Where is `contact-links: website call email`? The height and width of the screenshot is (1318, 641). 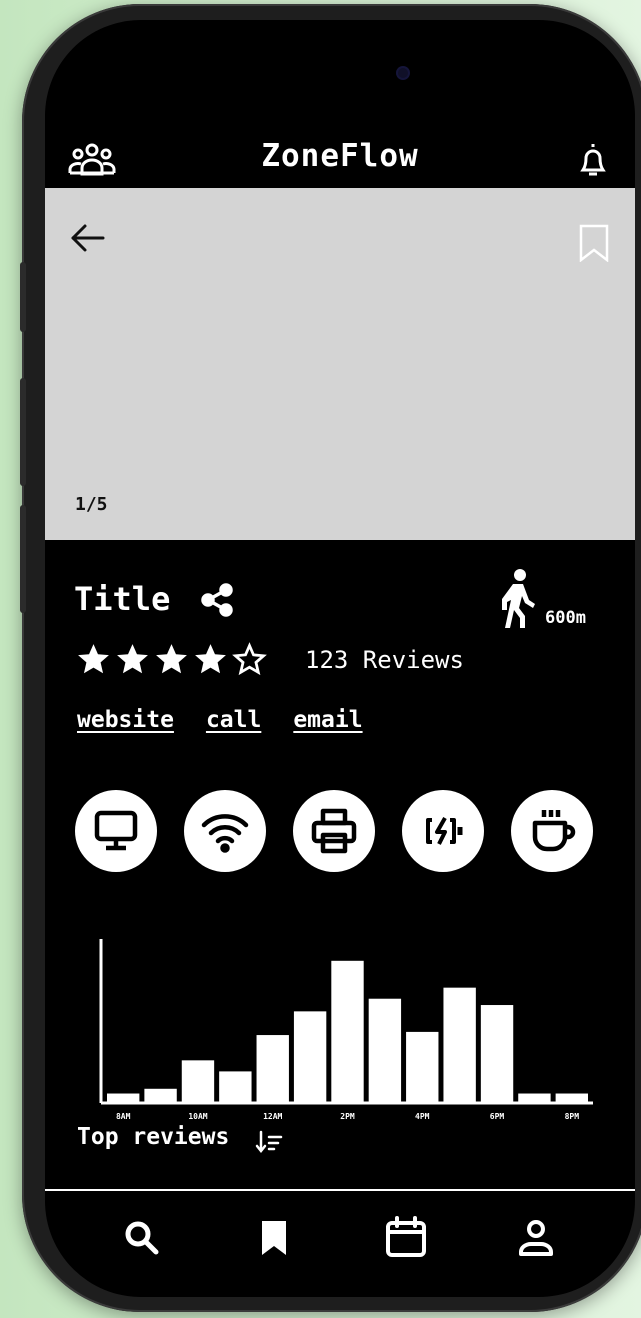 contact-links: website call email is located at coordinates (220, 720).